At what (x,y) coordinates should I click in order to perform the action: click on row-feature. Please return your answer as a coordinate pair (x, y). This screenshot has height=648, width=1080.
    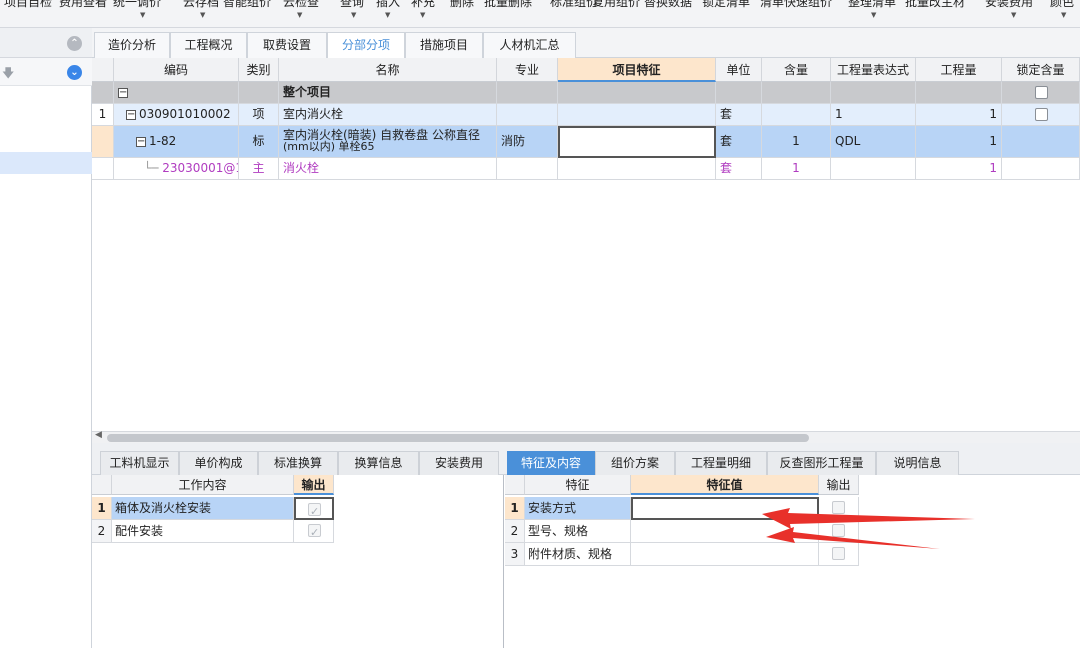
    Looking at the image, I should click on (637, 115).